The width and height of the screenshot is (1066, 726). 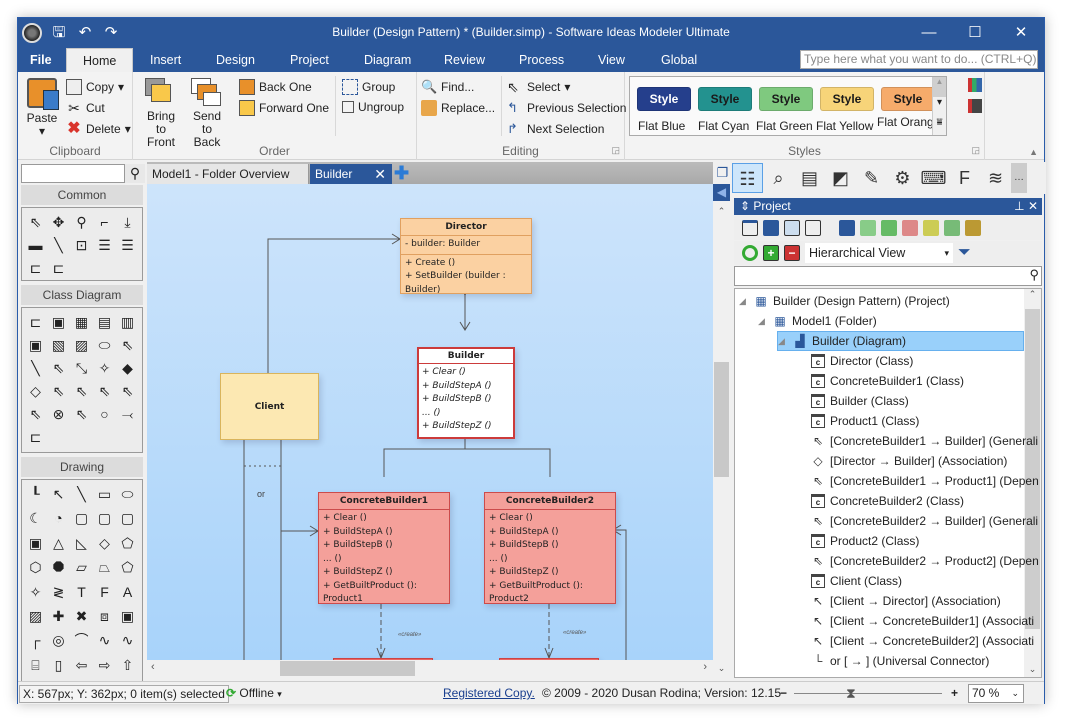 I want to click on group-button: Group, so click(x=368, y=87).